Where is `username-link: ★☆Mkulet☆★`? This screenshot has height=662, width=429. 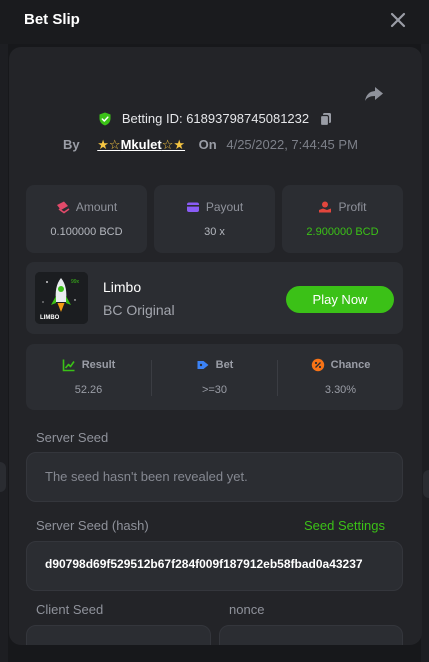
username-link: ★☆Mkulet☆★ is located at coordinates (141, 144).